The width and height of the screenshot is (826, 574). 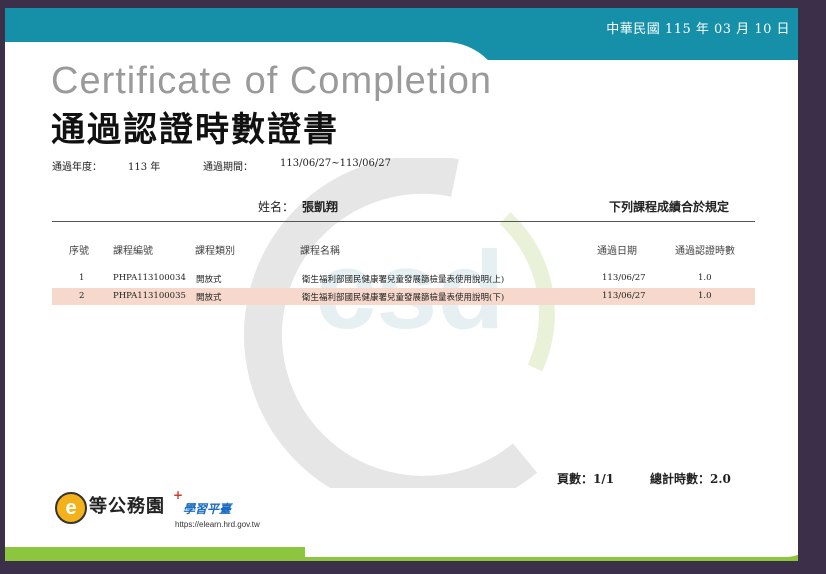 What do you see at coordinates (207, 509) in the screenshot?
I see `logo-subtitle: 學習平臺` at bounding box center [207, 509].